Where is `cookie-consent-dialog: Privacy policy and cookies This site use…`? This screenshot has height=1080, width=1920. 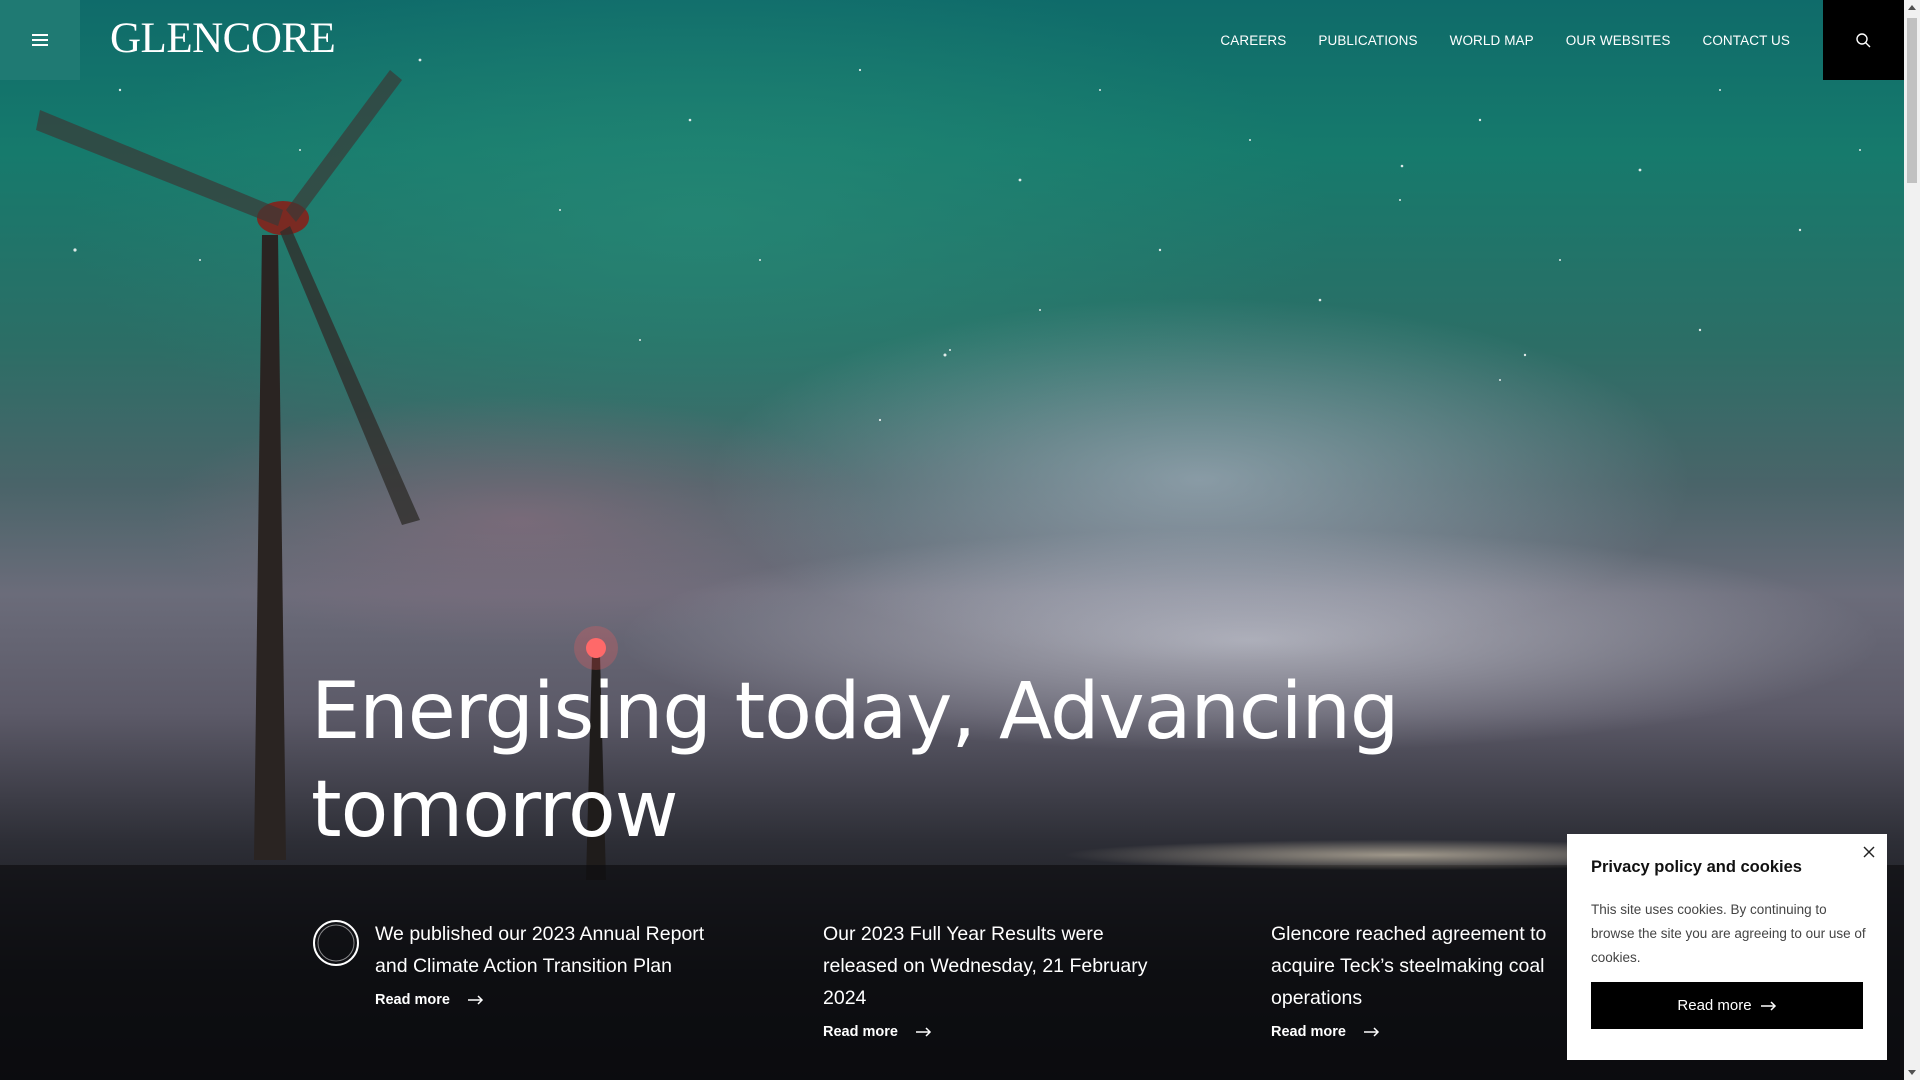
cookie-consent-dialog: Privacy policy and cookies This site use… is located at coordinates (1727, 947).